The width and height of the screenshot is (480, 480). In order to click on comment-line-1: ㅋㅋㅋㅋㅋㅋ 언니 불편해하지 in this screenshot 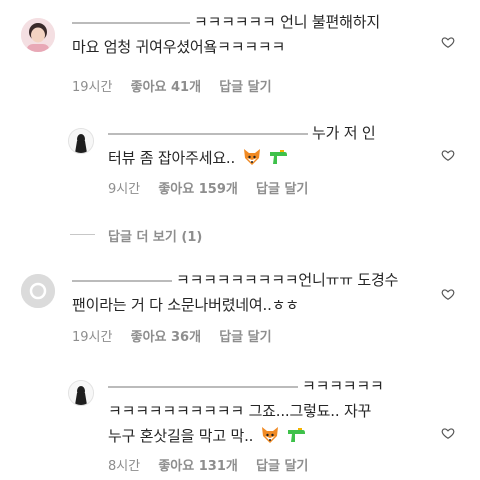, I will do `click(287, 22)`.